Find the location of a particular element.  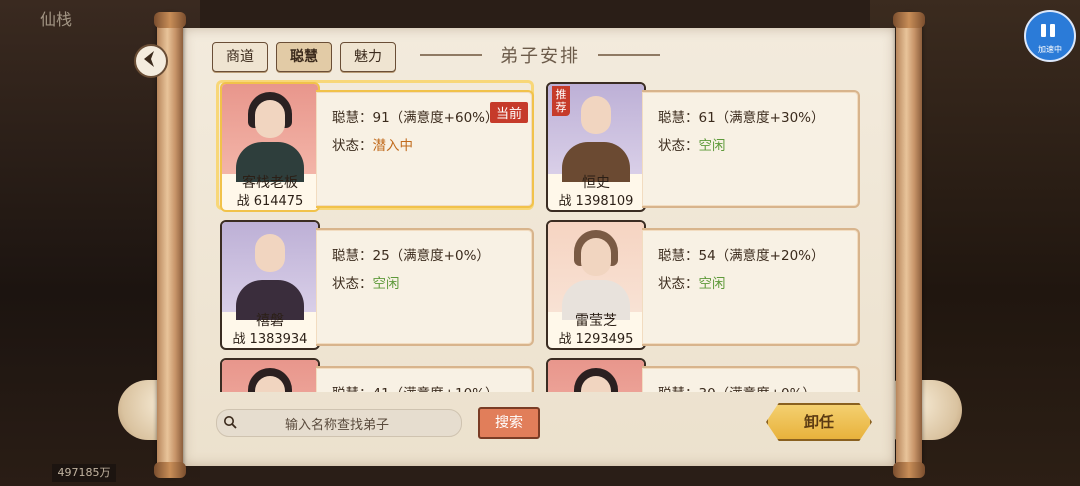

search-input: 输入名称查找弟子 is located at coordinates (339, 423).